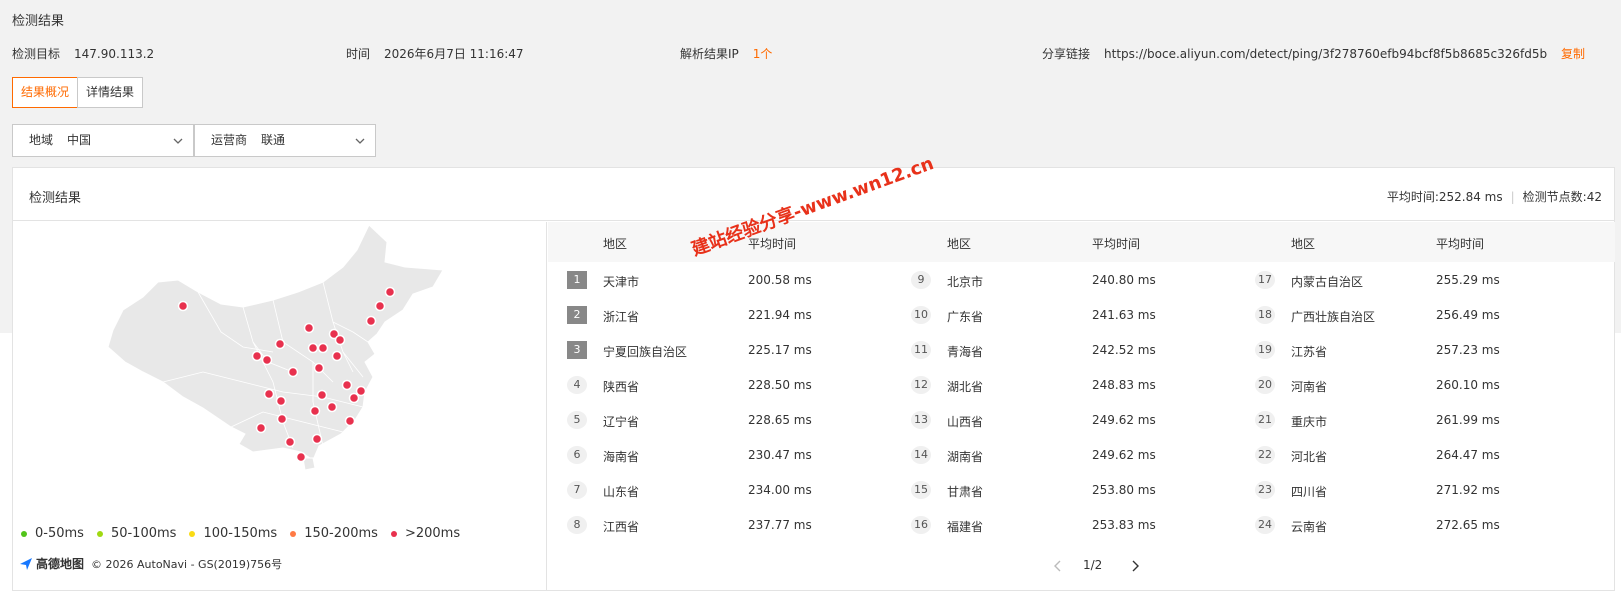 The image size is (1621, 601). I want to click on region-cell: 山西省, so click(965, 422).